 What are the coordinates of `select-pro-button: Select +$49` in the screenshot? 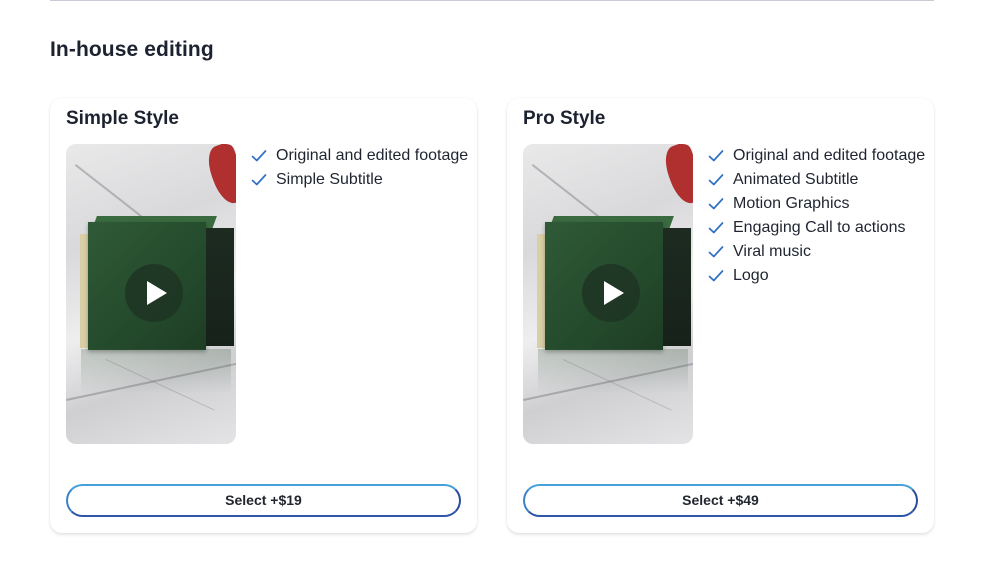 It's located at (720, 500).